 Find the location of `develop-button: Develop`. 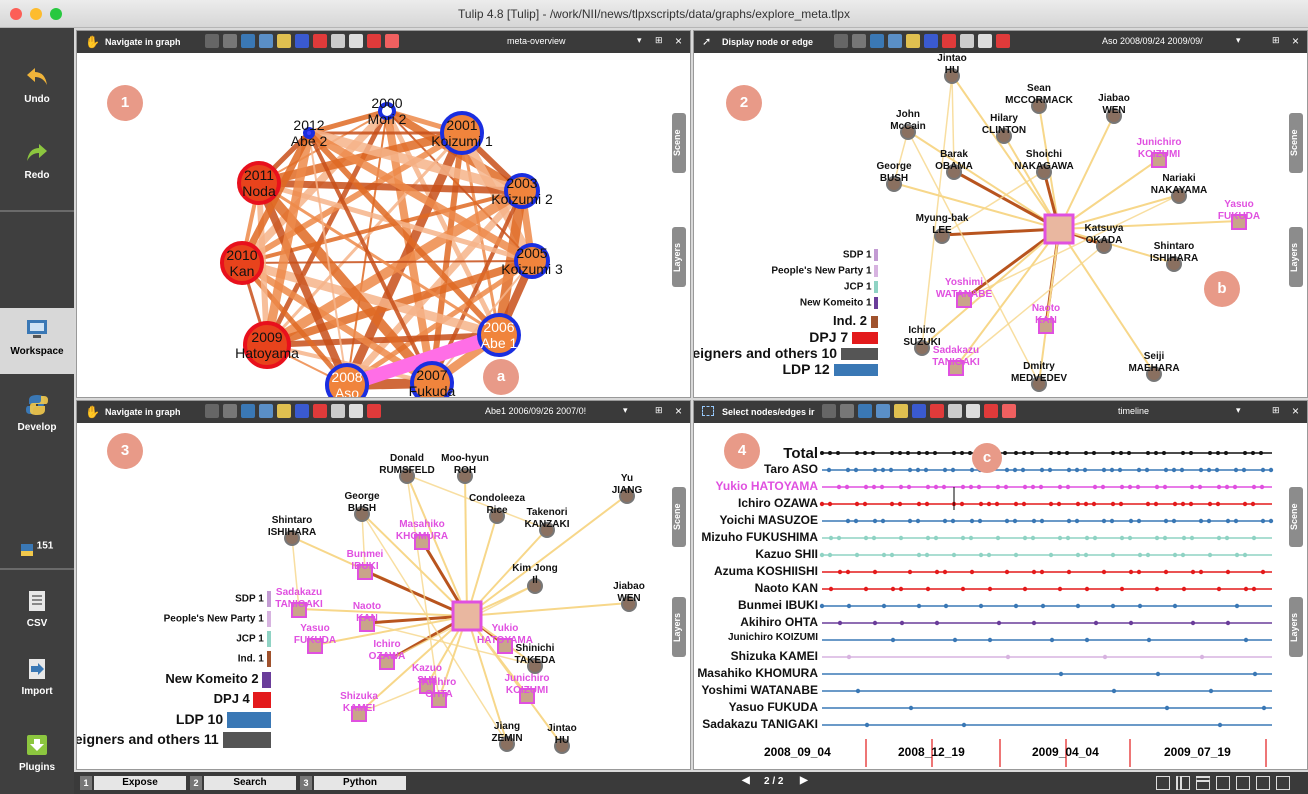

develop-button: Develop is located at coordinates (37, 419).